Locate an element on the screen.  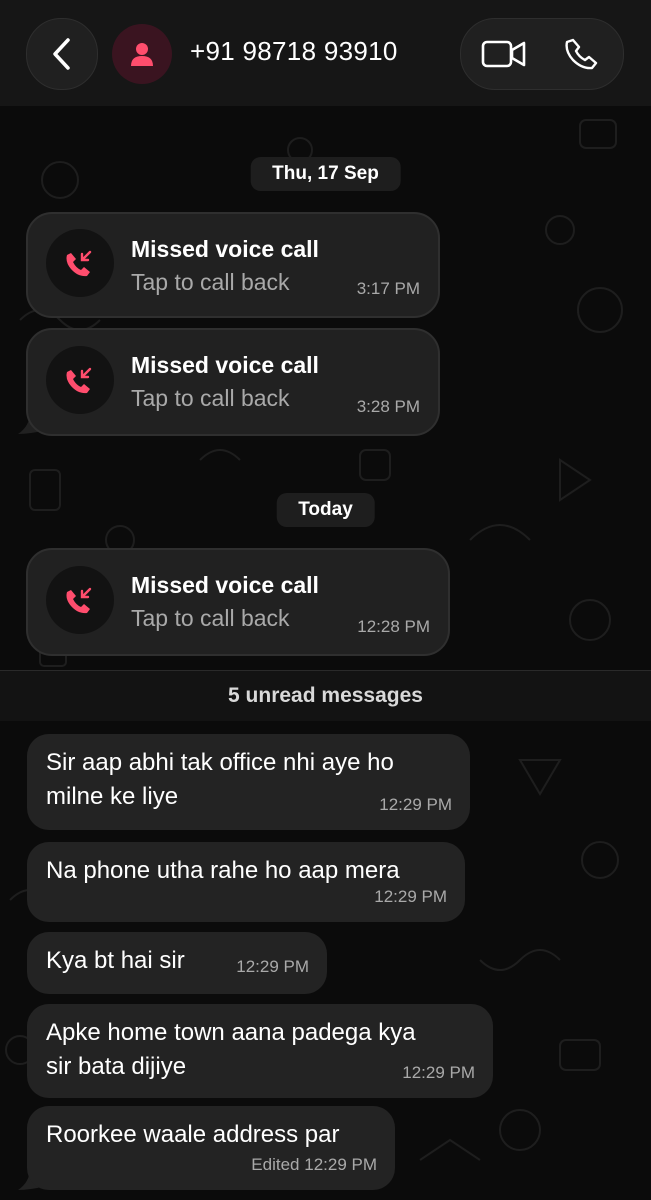
back-button is located at coordinates (62, 54).